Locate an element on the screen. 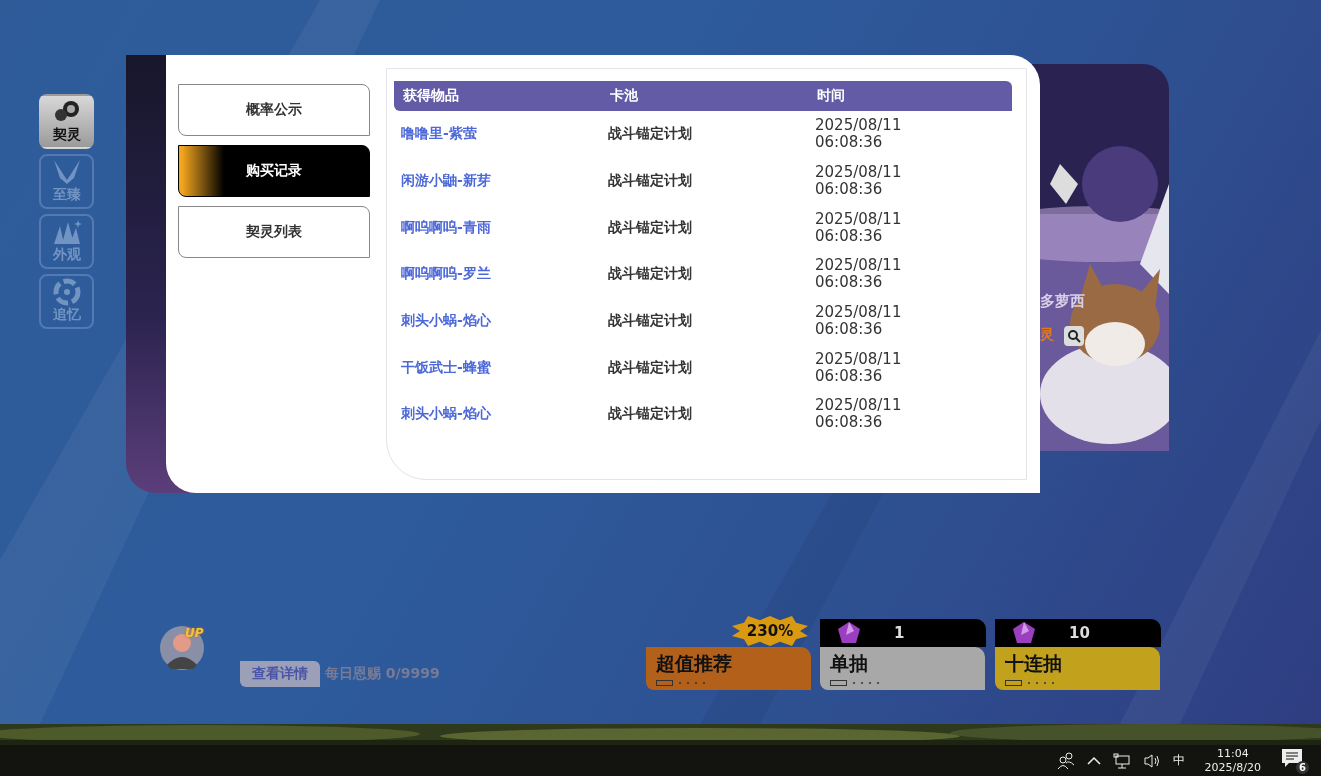  column-header: 卡池 is located at coordinates (624, 96).